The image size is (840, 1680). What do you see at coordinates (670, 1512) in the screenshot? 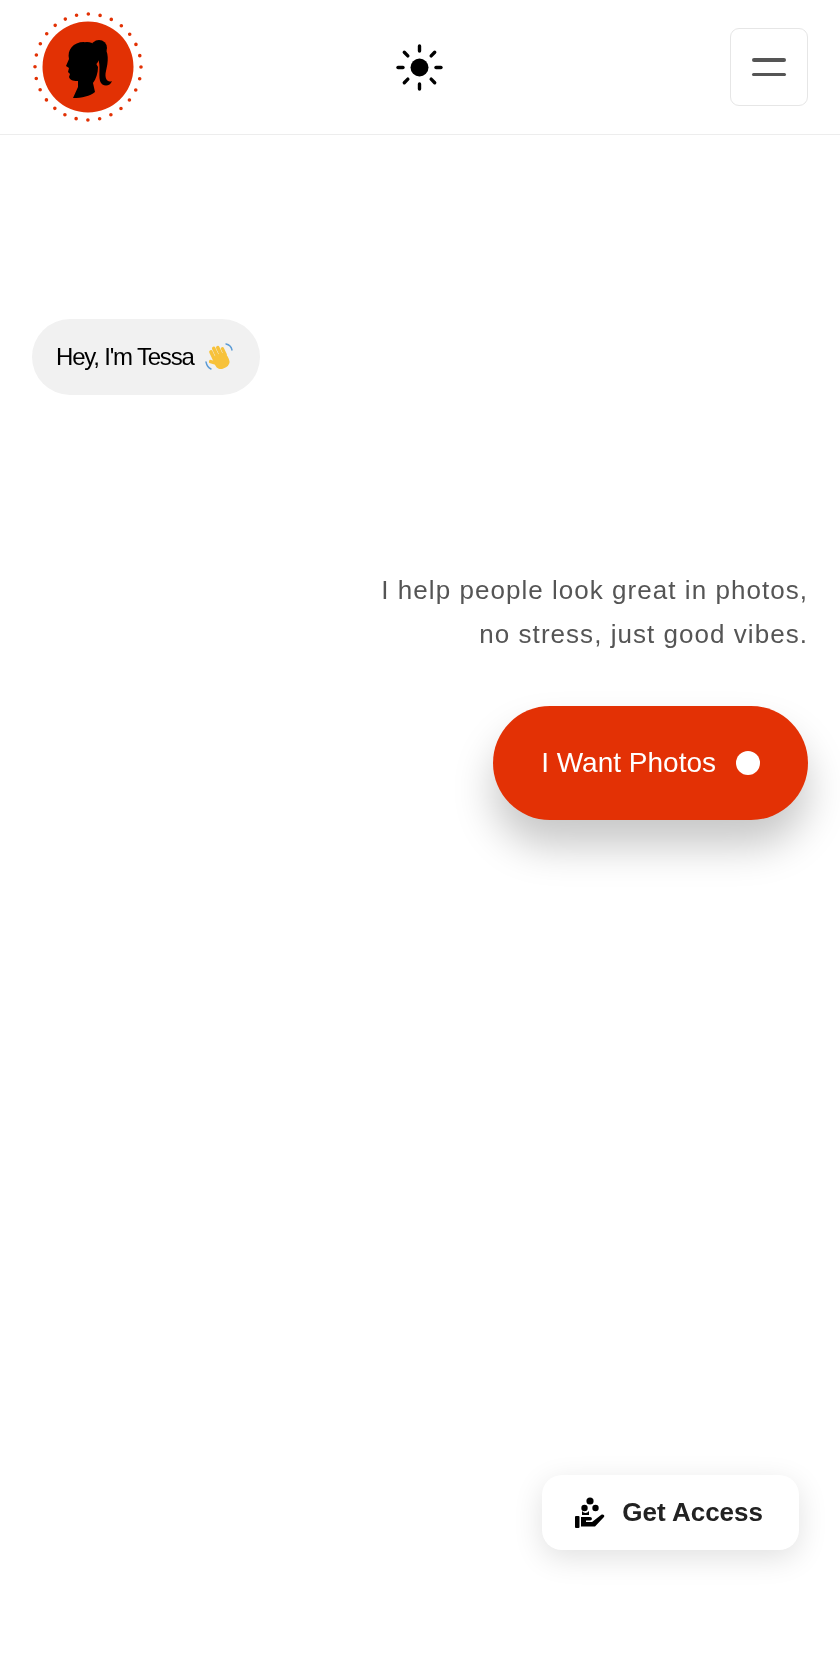
I see `get-access-button: Get Access` at bounding box center [670, 1512].